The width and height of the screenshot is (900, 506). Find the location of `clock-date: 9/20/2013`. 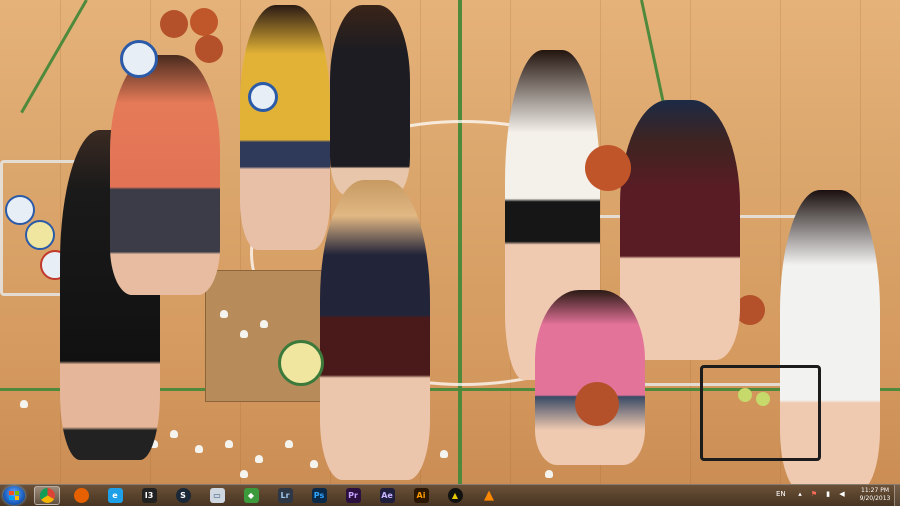

clock-date: 9/20/2013 is located at coordinates (875, 498).